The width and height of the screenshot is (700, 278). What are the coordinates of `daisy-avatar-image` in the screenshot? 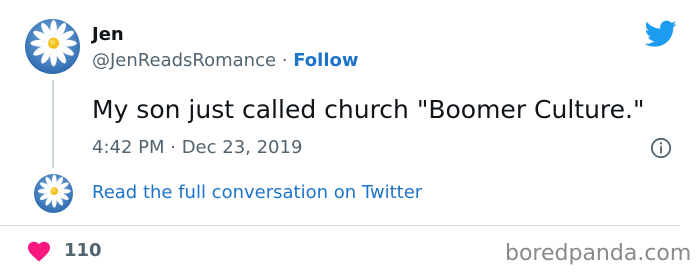 It's located at (52, 46).